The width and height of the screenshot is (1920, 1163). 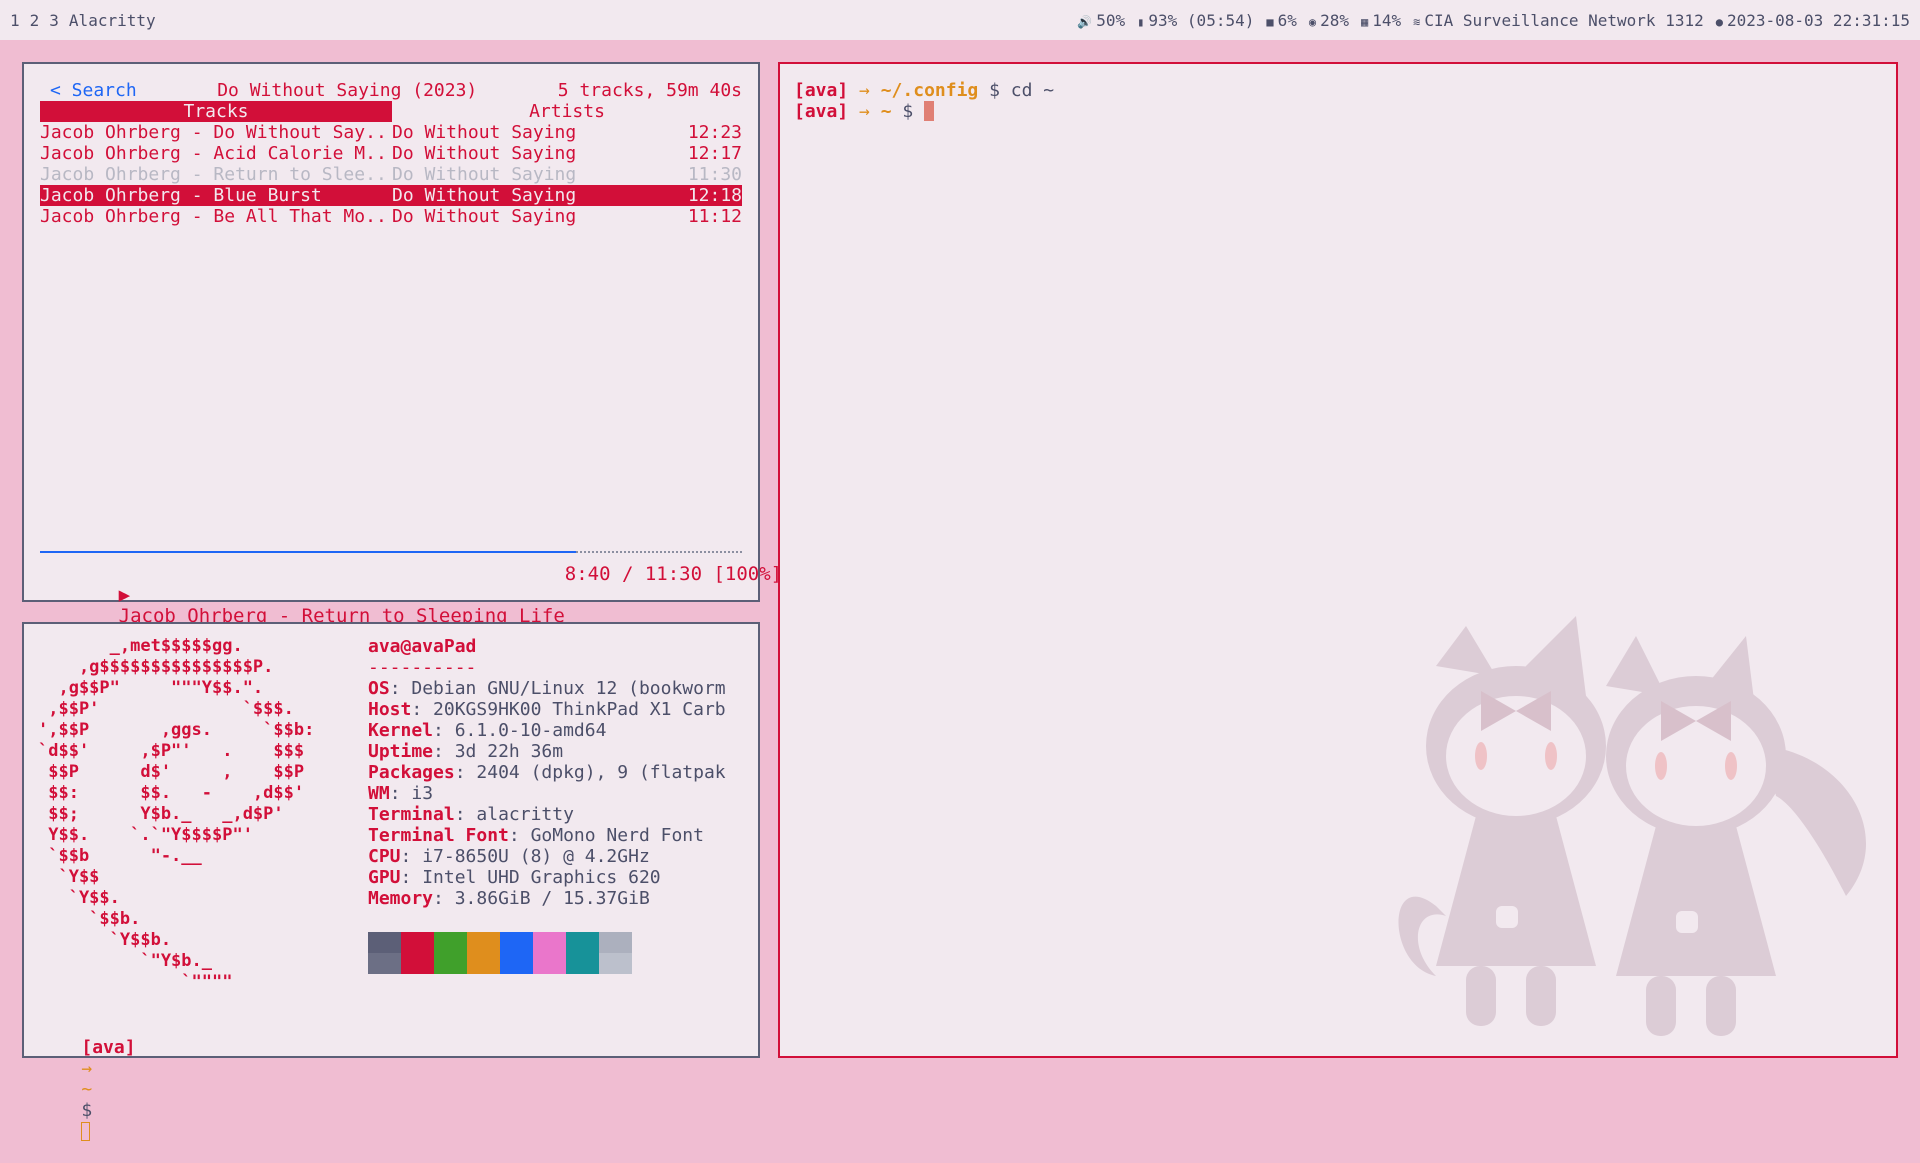 I want to click on info-value: Intel UHD Graphics 620, so click(x=541, y=877).